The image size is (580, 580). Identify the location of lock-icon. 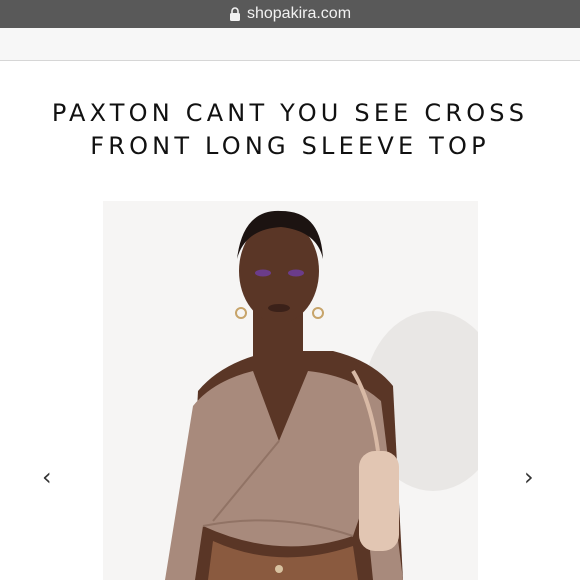
(234, 14).